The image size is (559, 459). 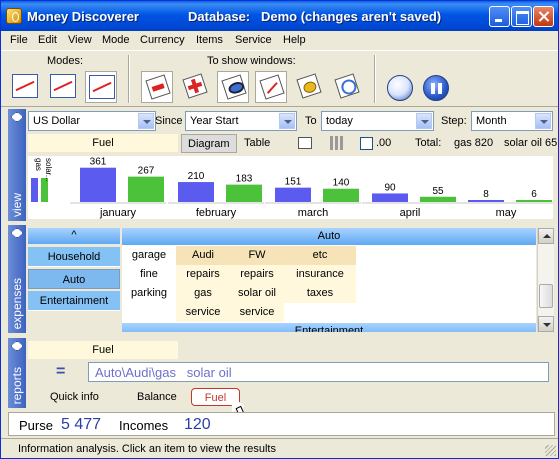 What do you see at coordinates (305, 143) in the screenshot?
I see `copy-icon` at bounding box center [305, 143].